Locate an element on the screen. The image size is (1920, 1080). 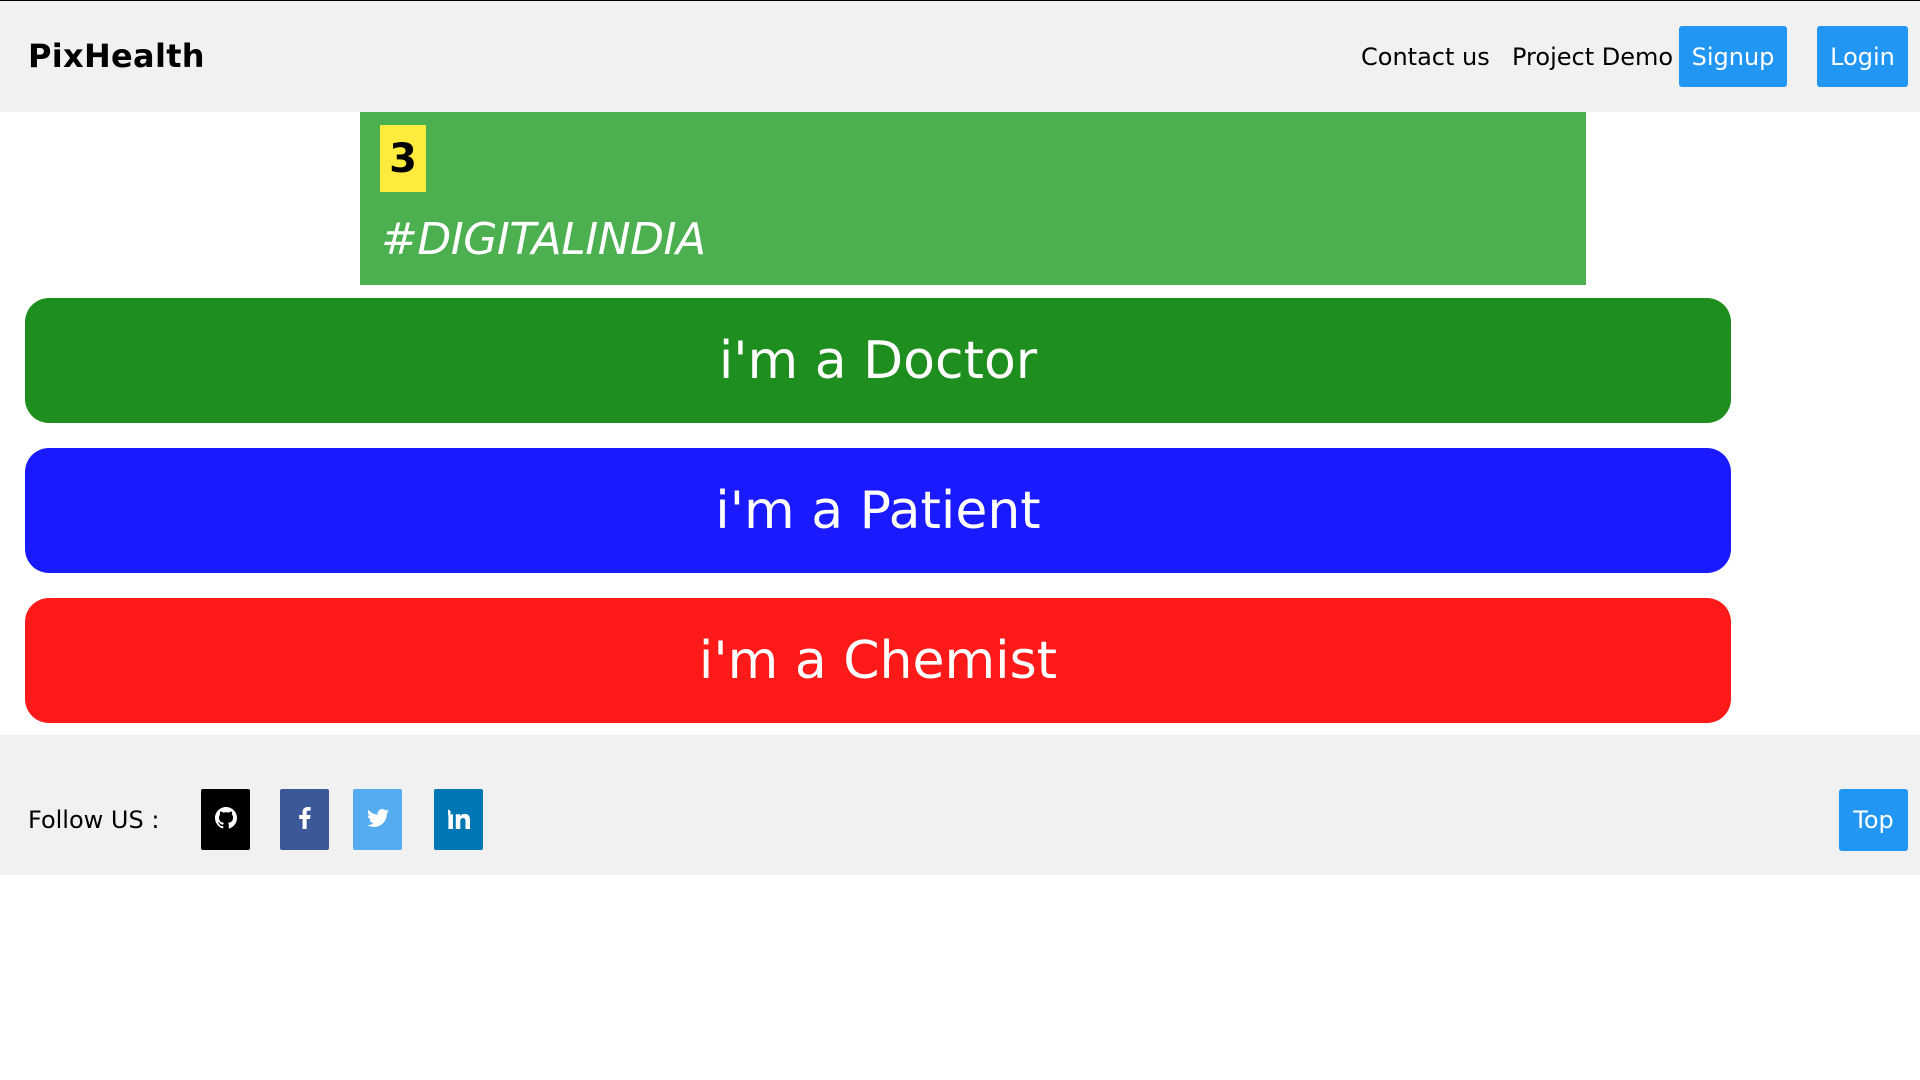
github-icon is located at coordinates (225, 819).